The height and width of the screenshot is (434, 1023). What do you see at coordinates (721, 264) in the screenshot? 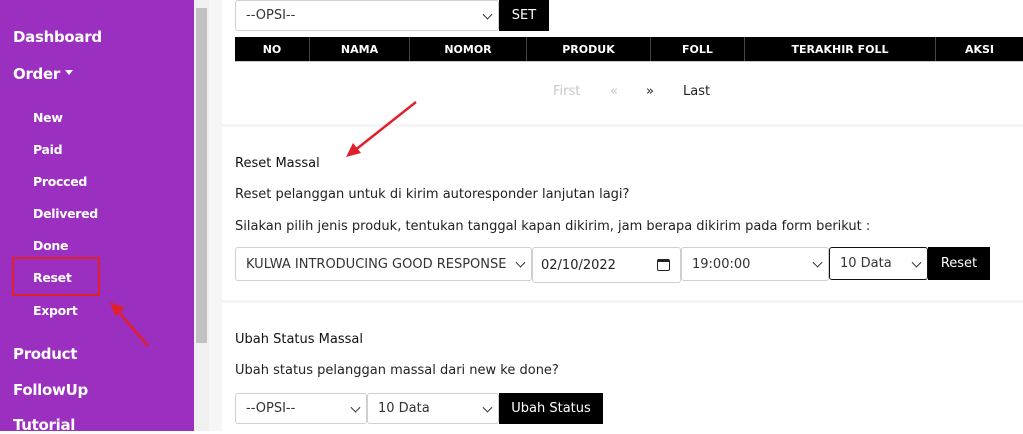
I see `send-time-value: 19:00:00` at bounding box center [721, 264].